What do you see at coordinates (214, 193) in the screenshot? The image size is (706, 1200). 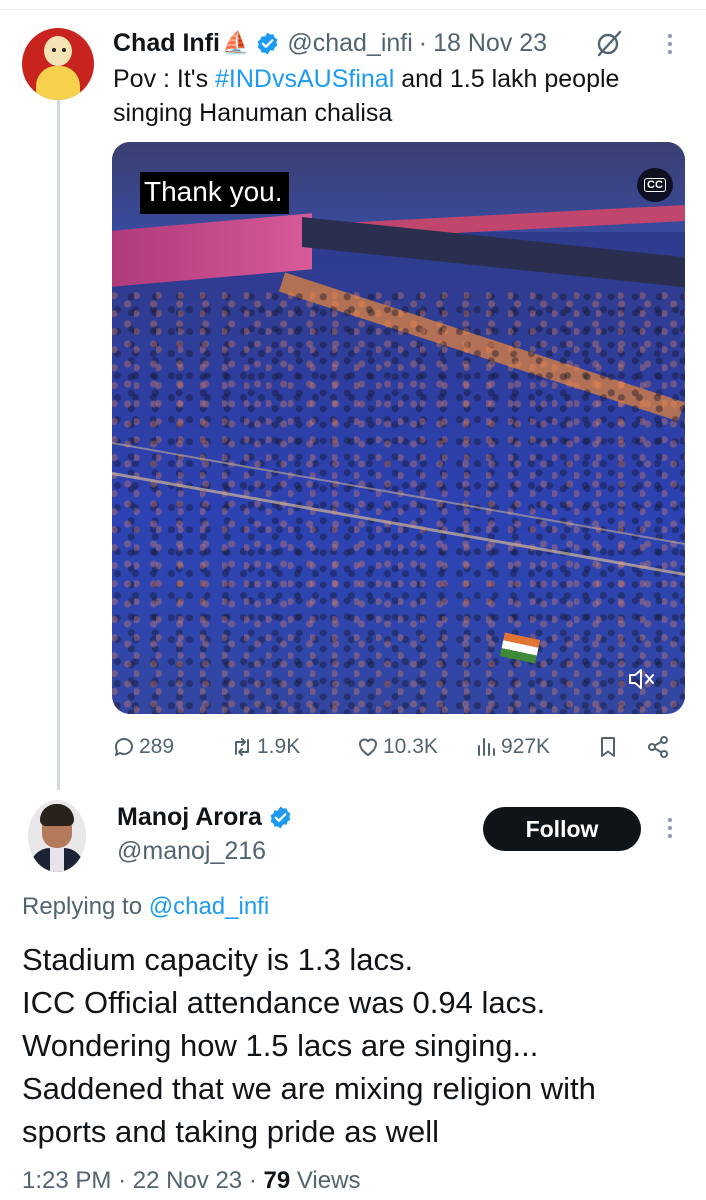 I see `video-caption: Thank you.` at bounding box center [214, 193].